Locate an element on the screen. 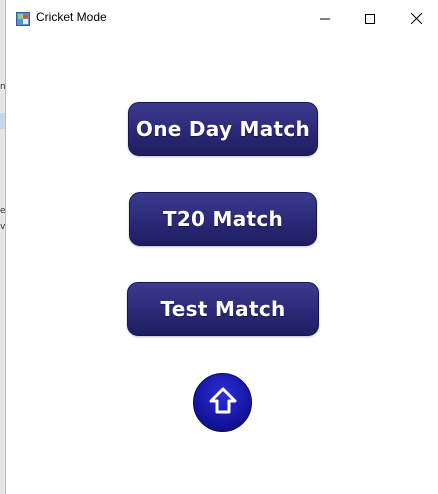 The image size is (438, 494). one-day-match-label: One Day Match is located at coordinates (223, 129).